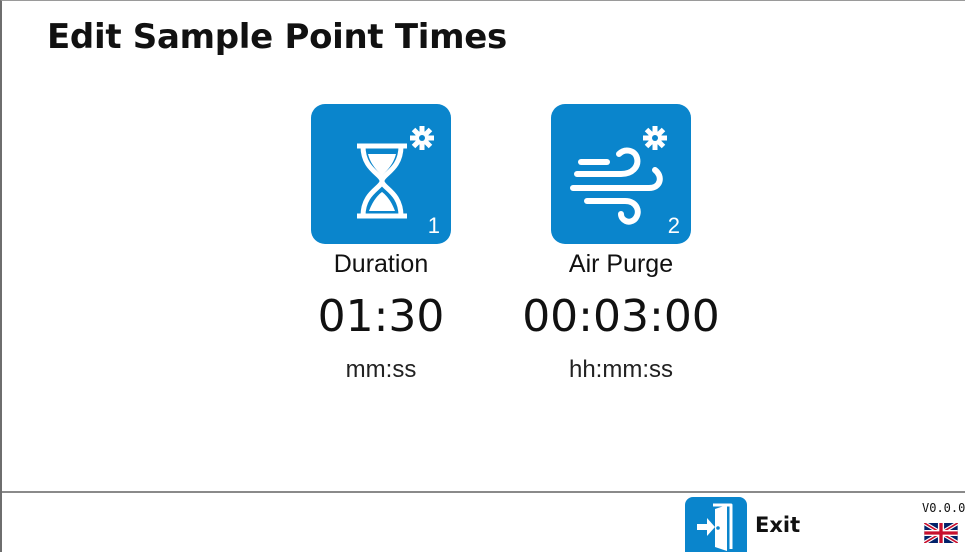 The image size is (965, 552). I want to click on duration-value: 01:30, so click(381, 316).